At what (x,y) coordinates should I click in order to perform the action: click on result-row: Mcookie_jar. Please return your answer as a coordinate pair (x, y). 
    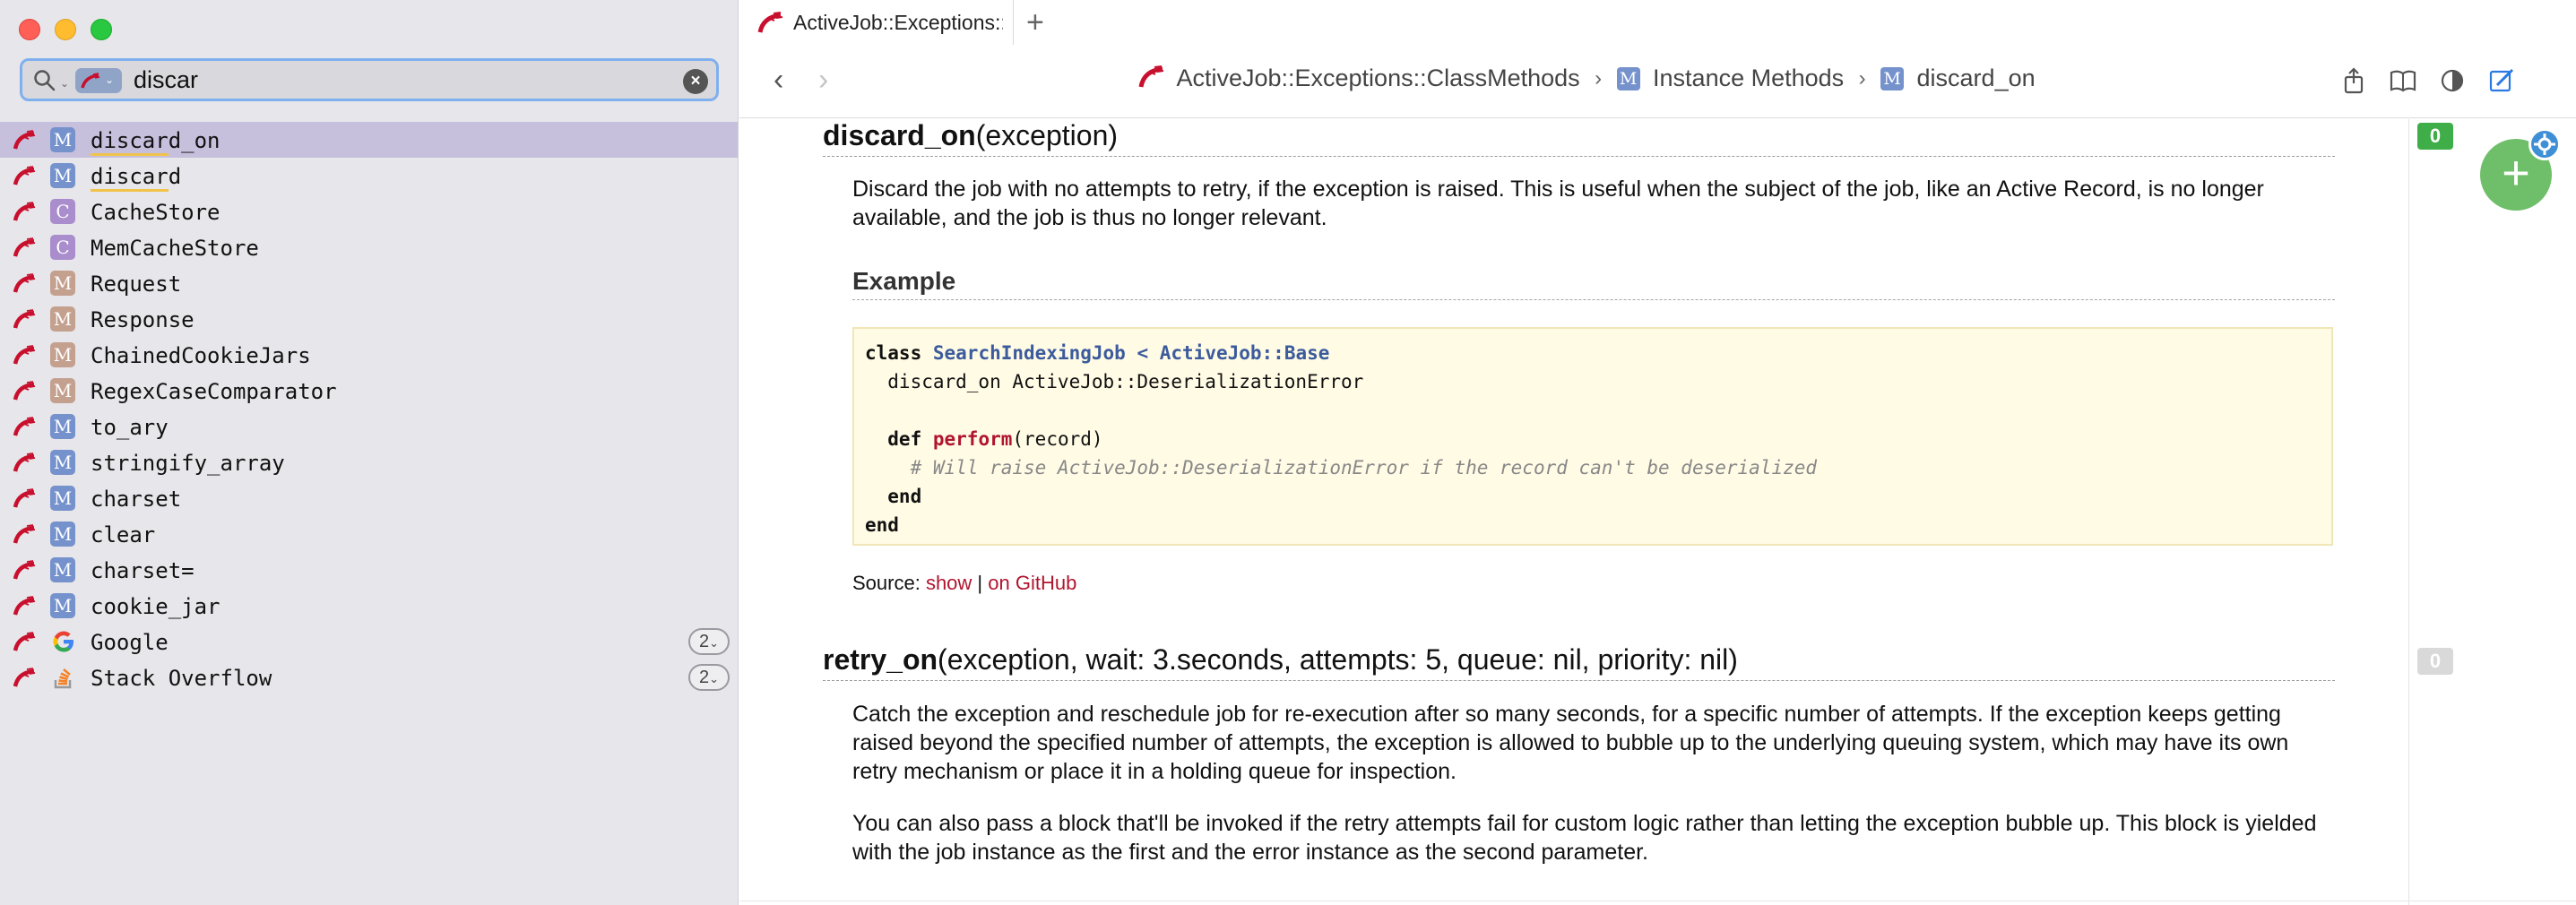
    Looking at the image, I should click on (369, 606).